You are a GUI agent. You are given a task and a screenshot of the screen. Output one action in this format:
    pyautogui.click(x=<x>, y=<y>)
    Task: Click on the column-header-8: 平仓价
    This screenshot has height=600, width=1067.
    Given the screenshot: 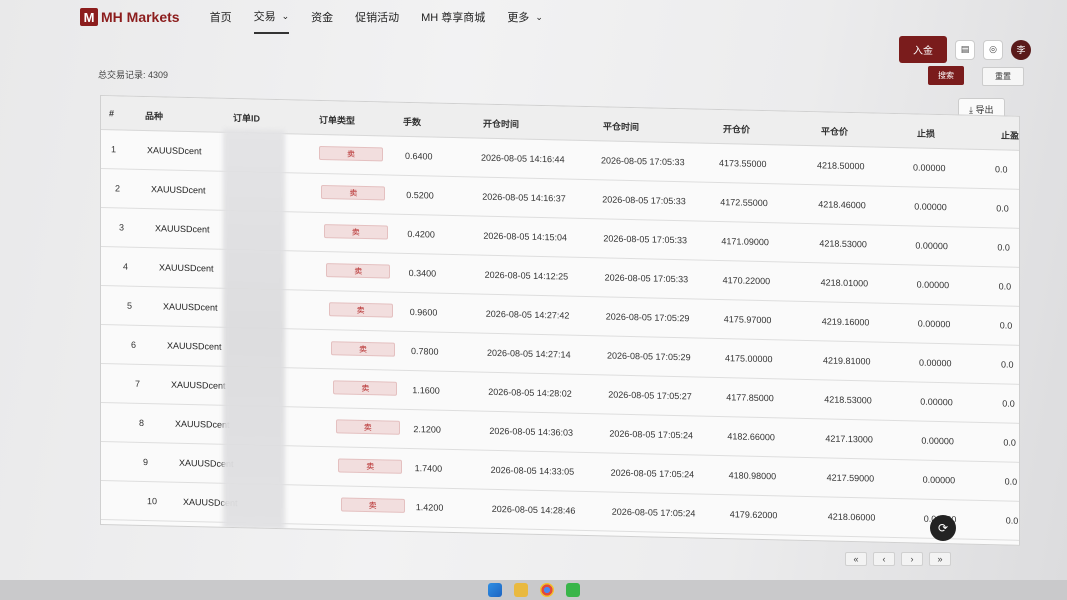 What is the action you would take?
    pyautogui.click(x=835, y=131)
    